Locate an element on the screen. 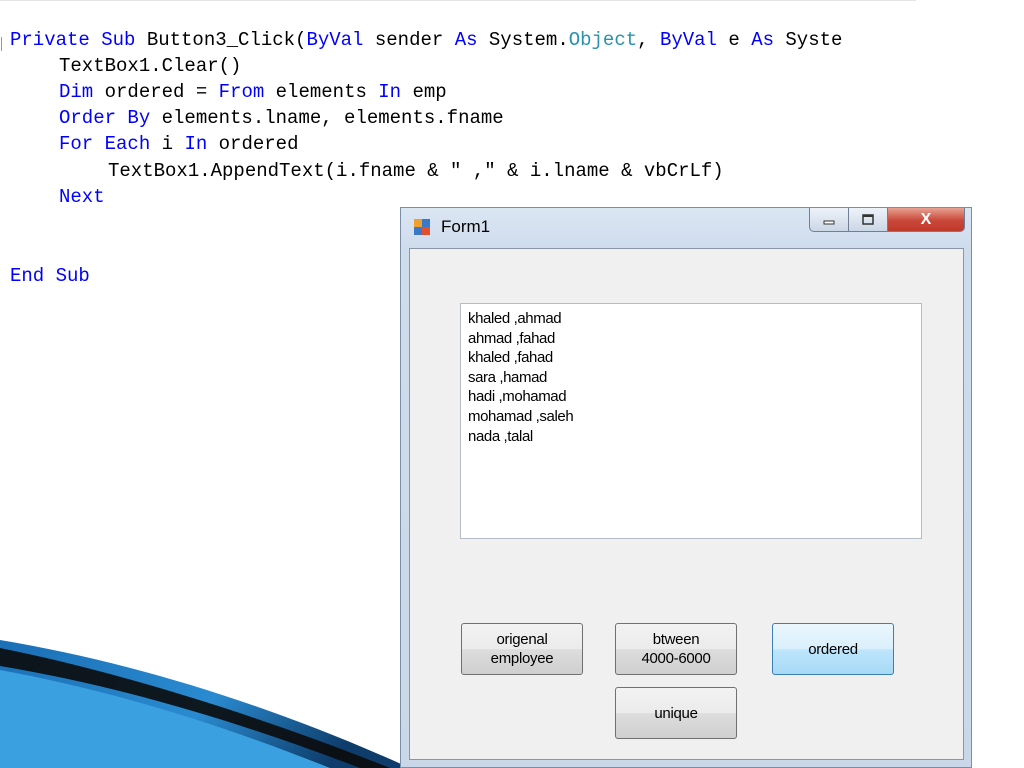 This screenshot has height=768, width=1024. code-token: , is located at coordinates (648, 40).